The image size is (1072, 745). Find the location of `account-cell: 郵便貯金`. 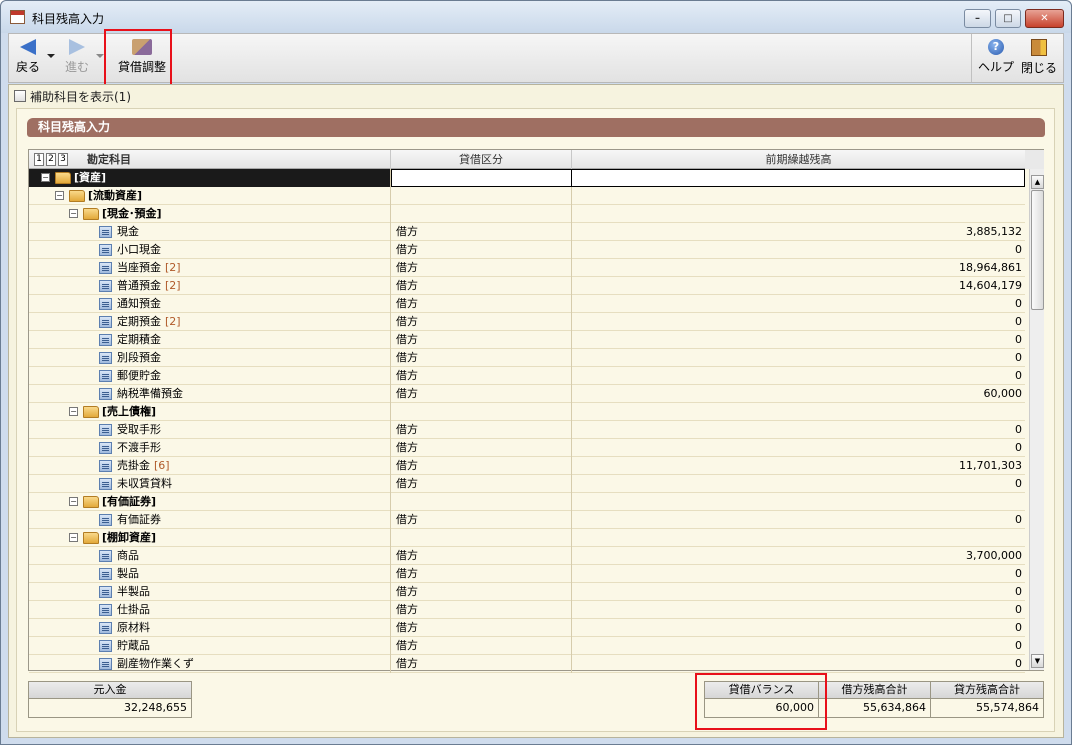

account-cell: 郵便貯金 is located at coordinates (210, 376).